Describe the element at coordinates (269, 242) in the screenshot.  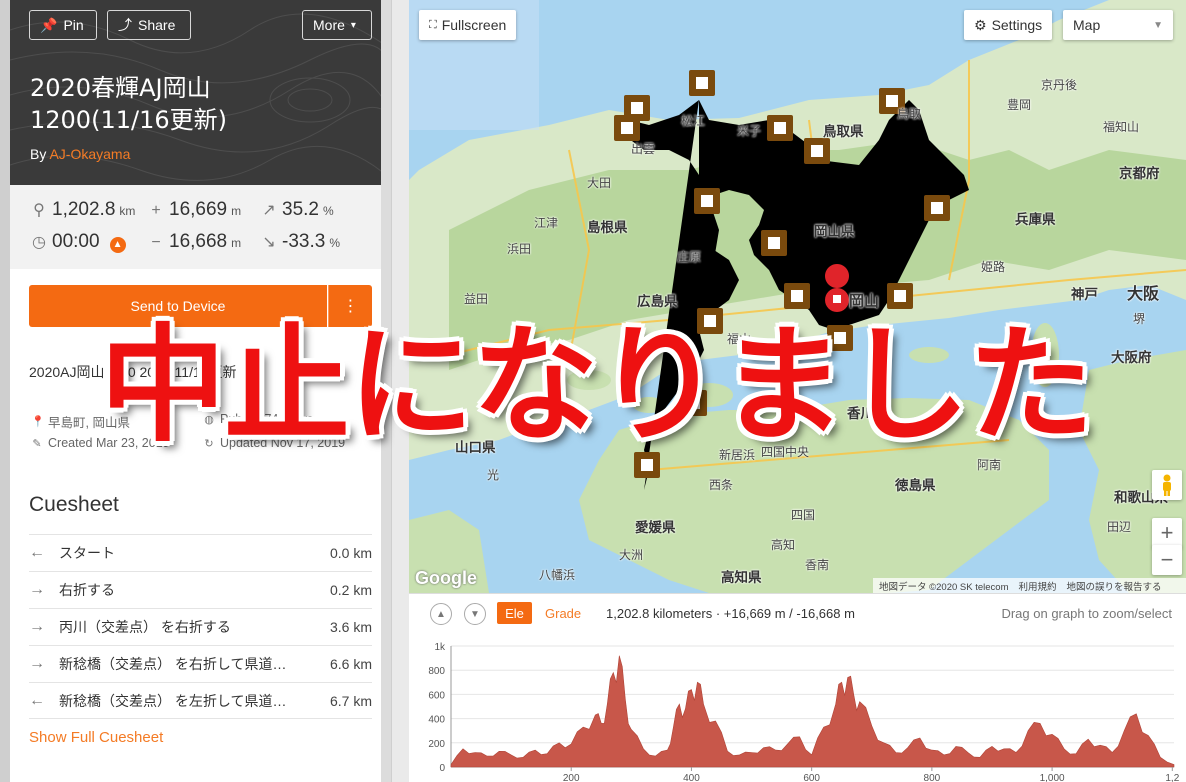
I see `arrow-down-right-icon: ↘` at that location.